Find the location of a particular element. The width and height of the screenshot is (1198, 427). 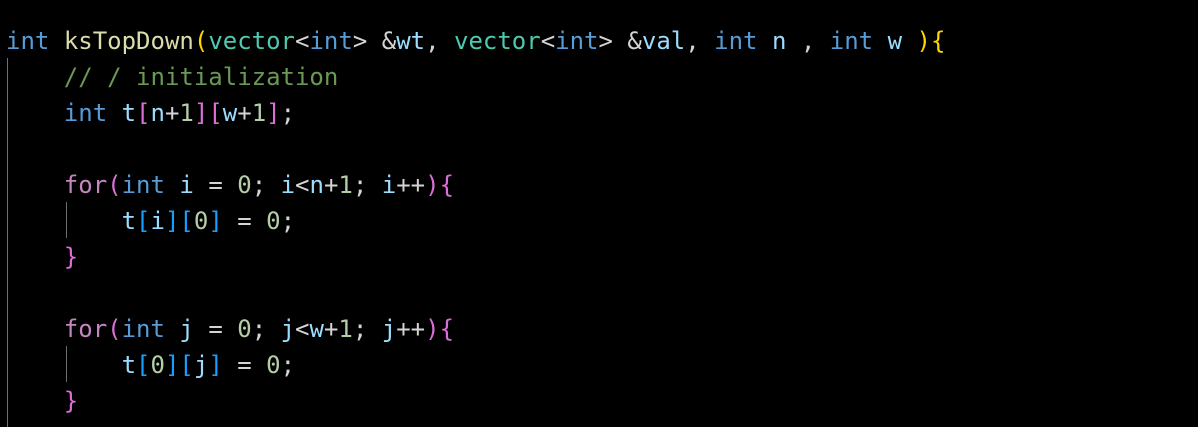

code-token: wt is located at coordinates (411, 41).